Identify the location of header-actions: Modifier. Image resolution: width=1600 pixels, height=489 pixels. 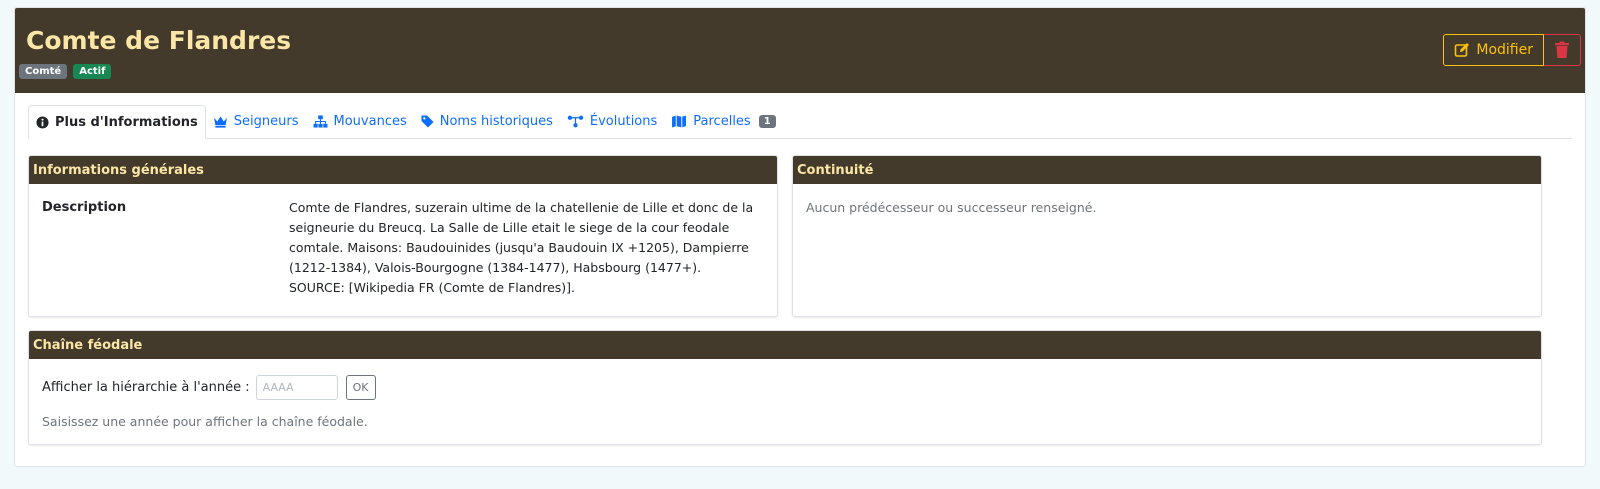
(1512, 50).